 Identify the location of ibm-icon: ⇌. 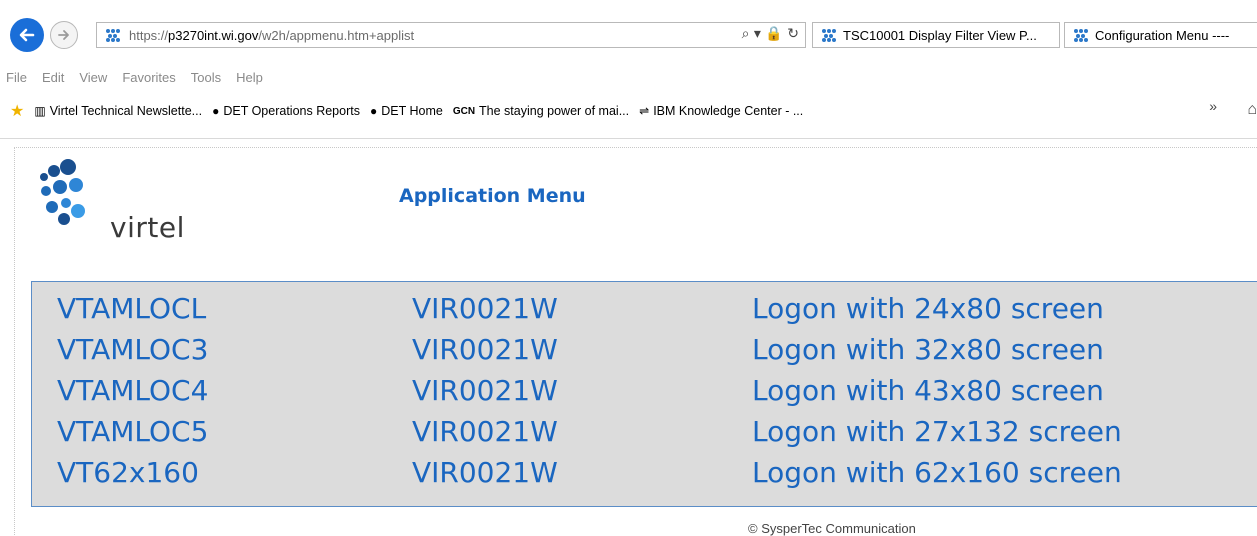
(644, 111).